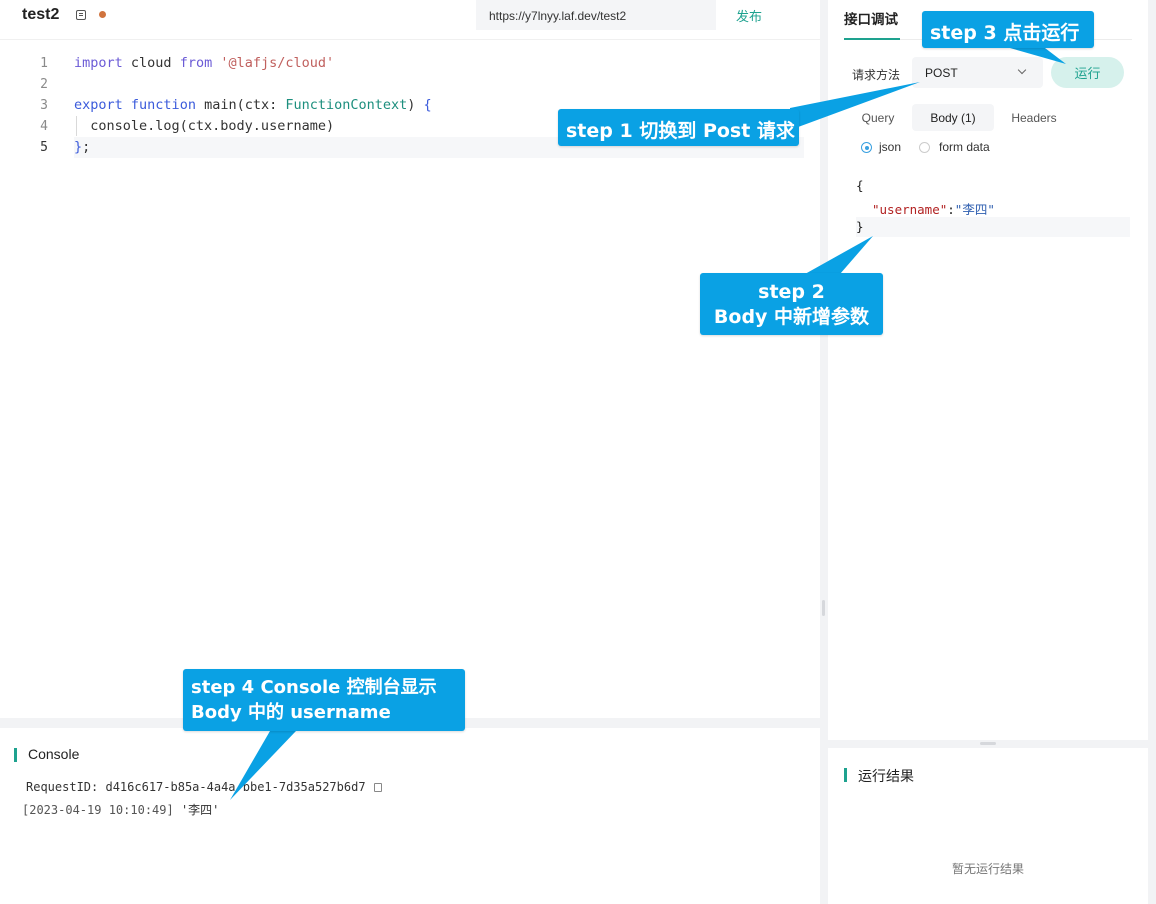 Image resolution: width=1156 pixels, height=904 pixels. I want to click on json-active-line, so click(993, 227).